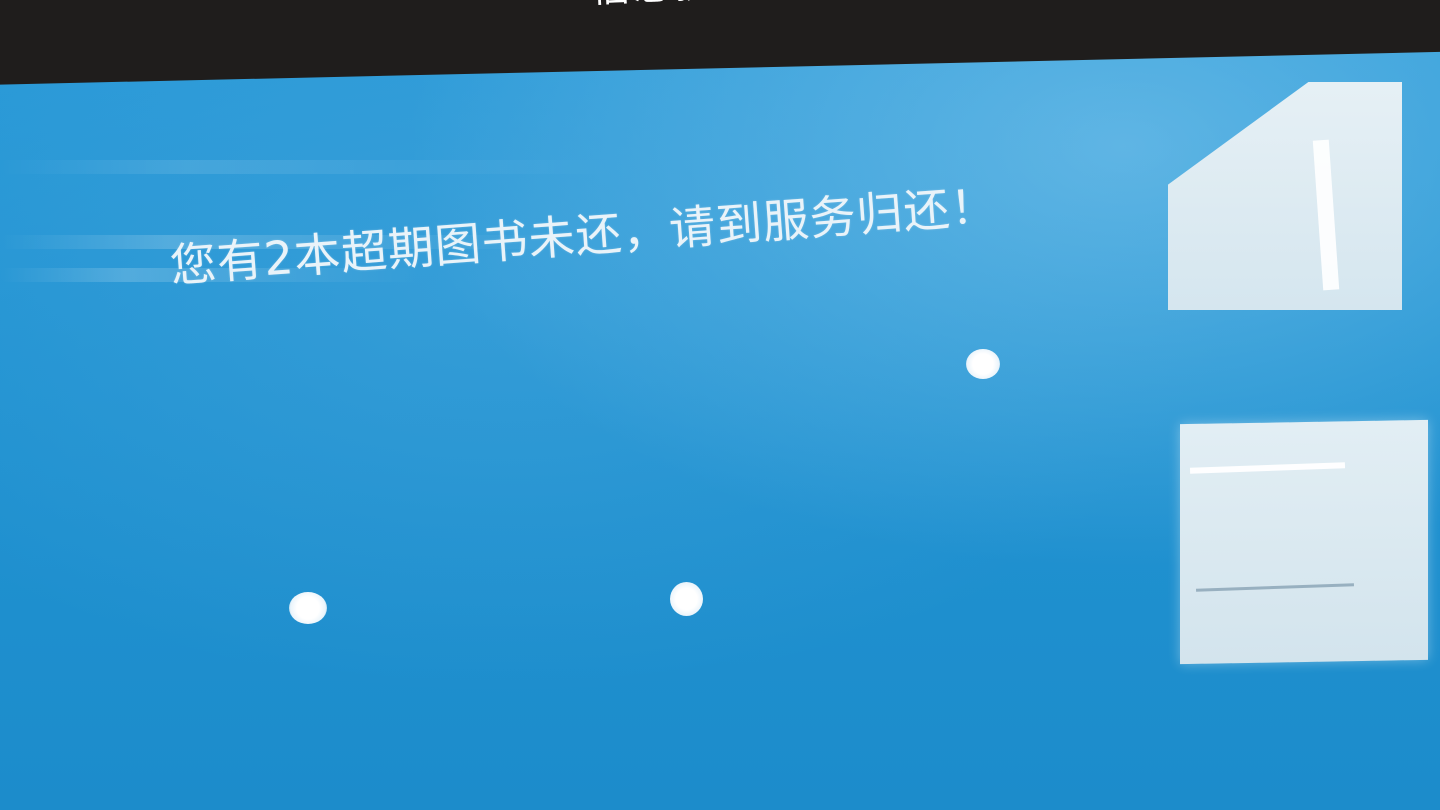  What do you see at coordinates (720, 42) in the screenshot?
I see `title-bar: 信息提示` at bounding box center [720, 42].